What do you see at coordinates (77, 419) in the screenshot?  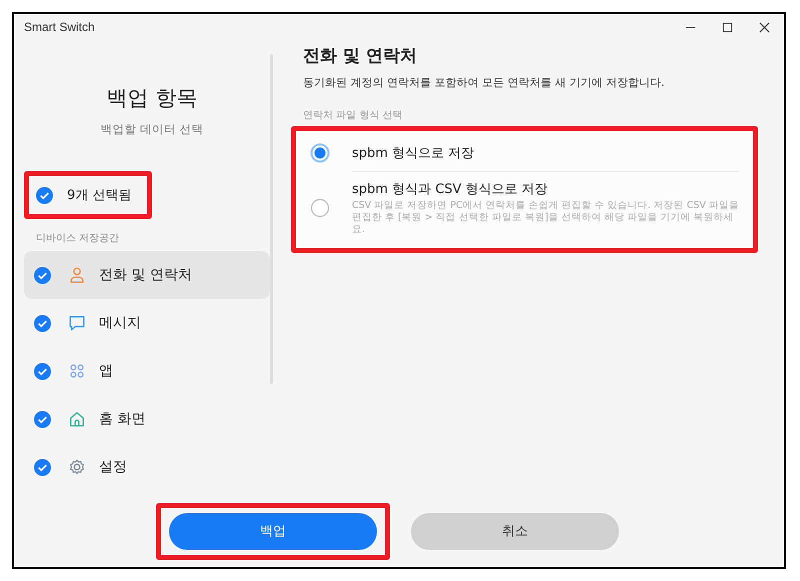 I see `house-icon` at bounding box center [77, 419].